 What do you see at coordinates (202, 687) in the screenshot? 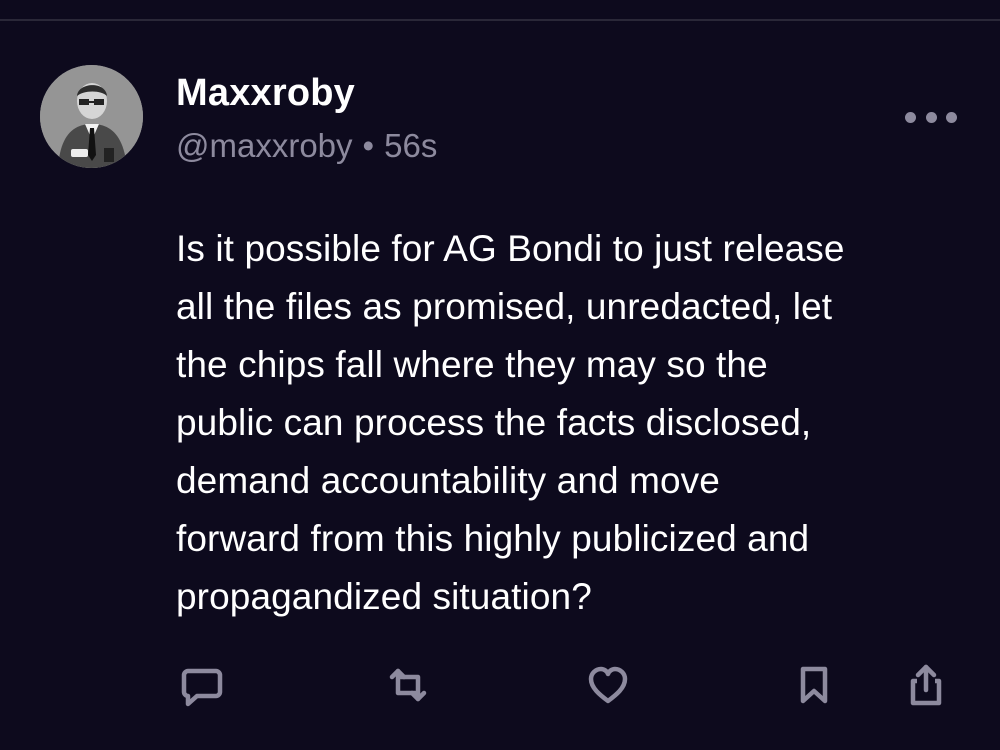
I see `speech-bubble-icon` at bounding box center [202, 687].